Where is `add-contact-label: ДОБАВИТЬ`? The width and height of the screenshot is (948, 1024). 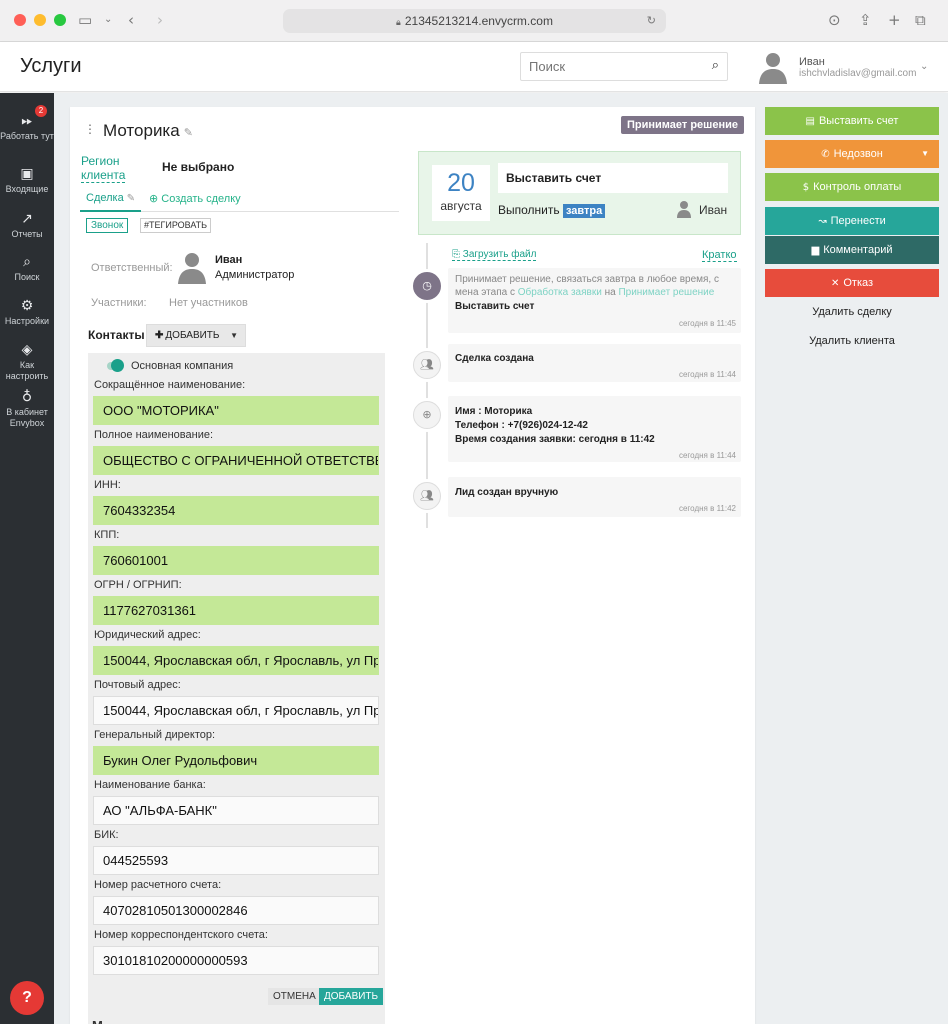
add-contact-label: ДОБАВИТЬ is located at coordinates (192, 335).